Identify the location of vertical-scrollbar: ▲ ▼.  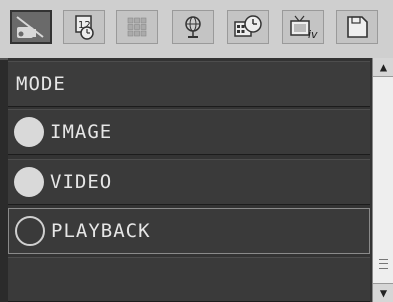
(382, 180).